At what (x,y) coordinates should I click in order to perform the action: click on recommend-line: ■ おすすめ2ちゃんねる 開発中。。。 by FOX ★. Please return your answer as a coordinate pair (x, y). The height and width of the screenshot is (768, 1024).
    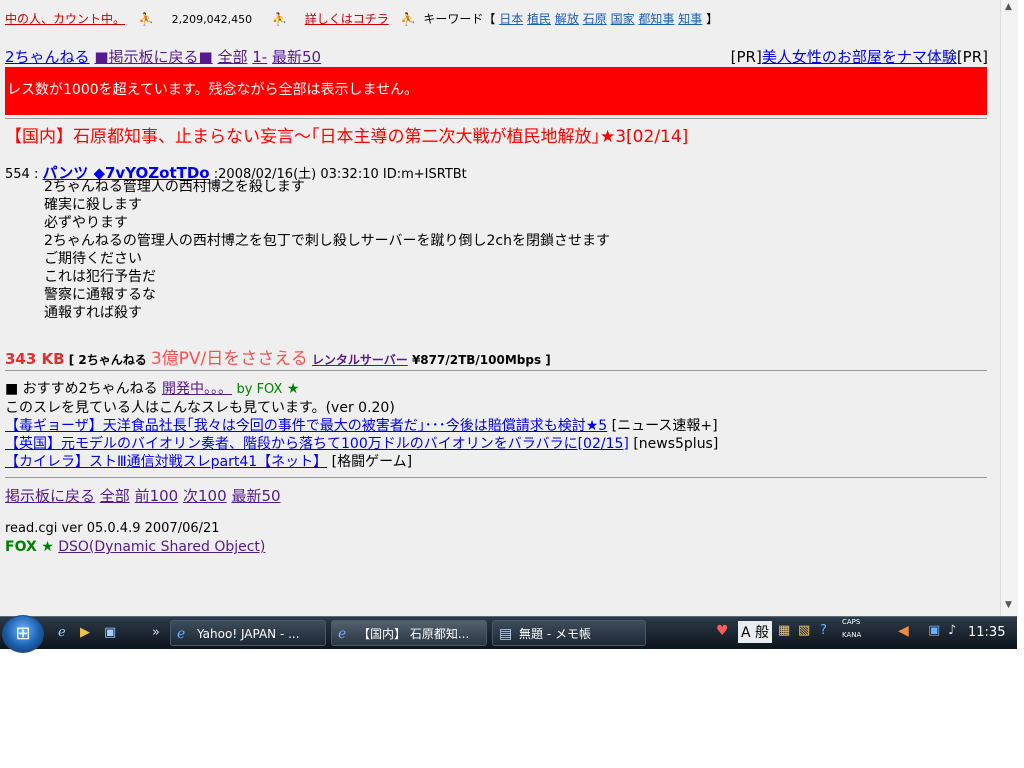
    Looking at the image, I should click on (152, 388).